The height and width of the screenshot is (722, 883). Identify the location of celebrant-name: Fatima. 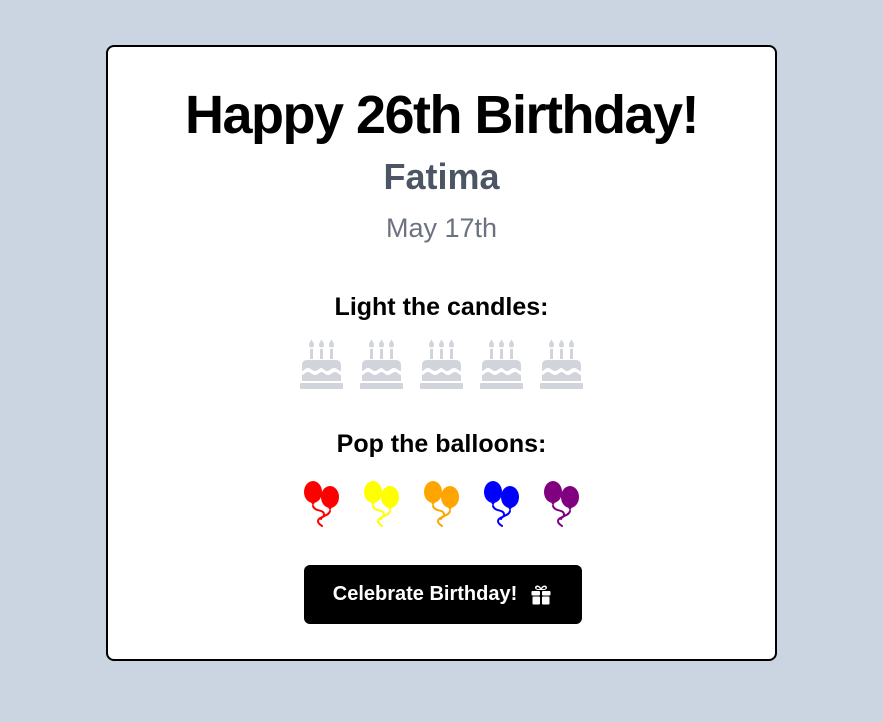
(441, 176).